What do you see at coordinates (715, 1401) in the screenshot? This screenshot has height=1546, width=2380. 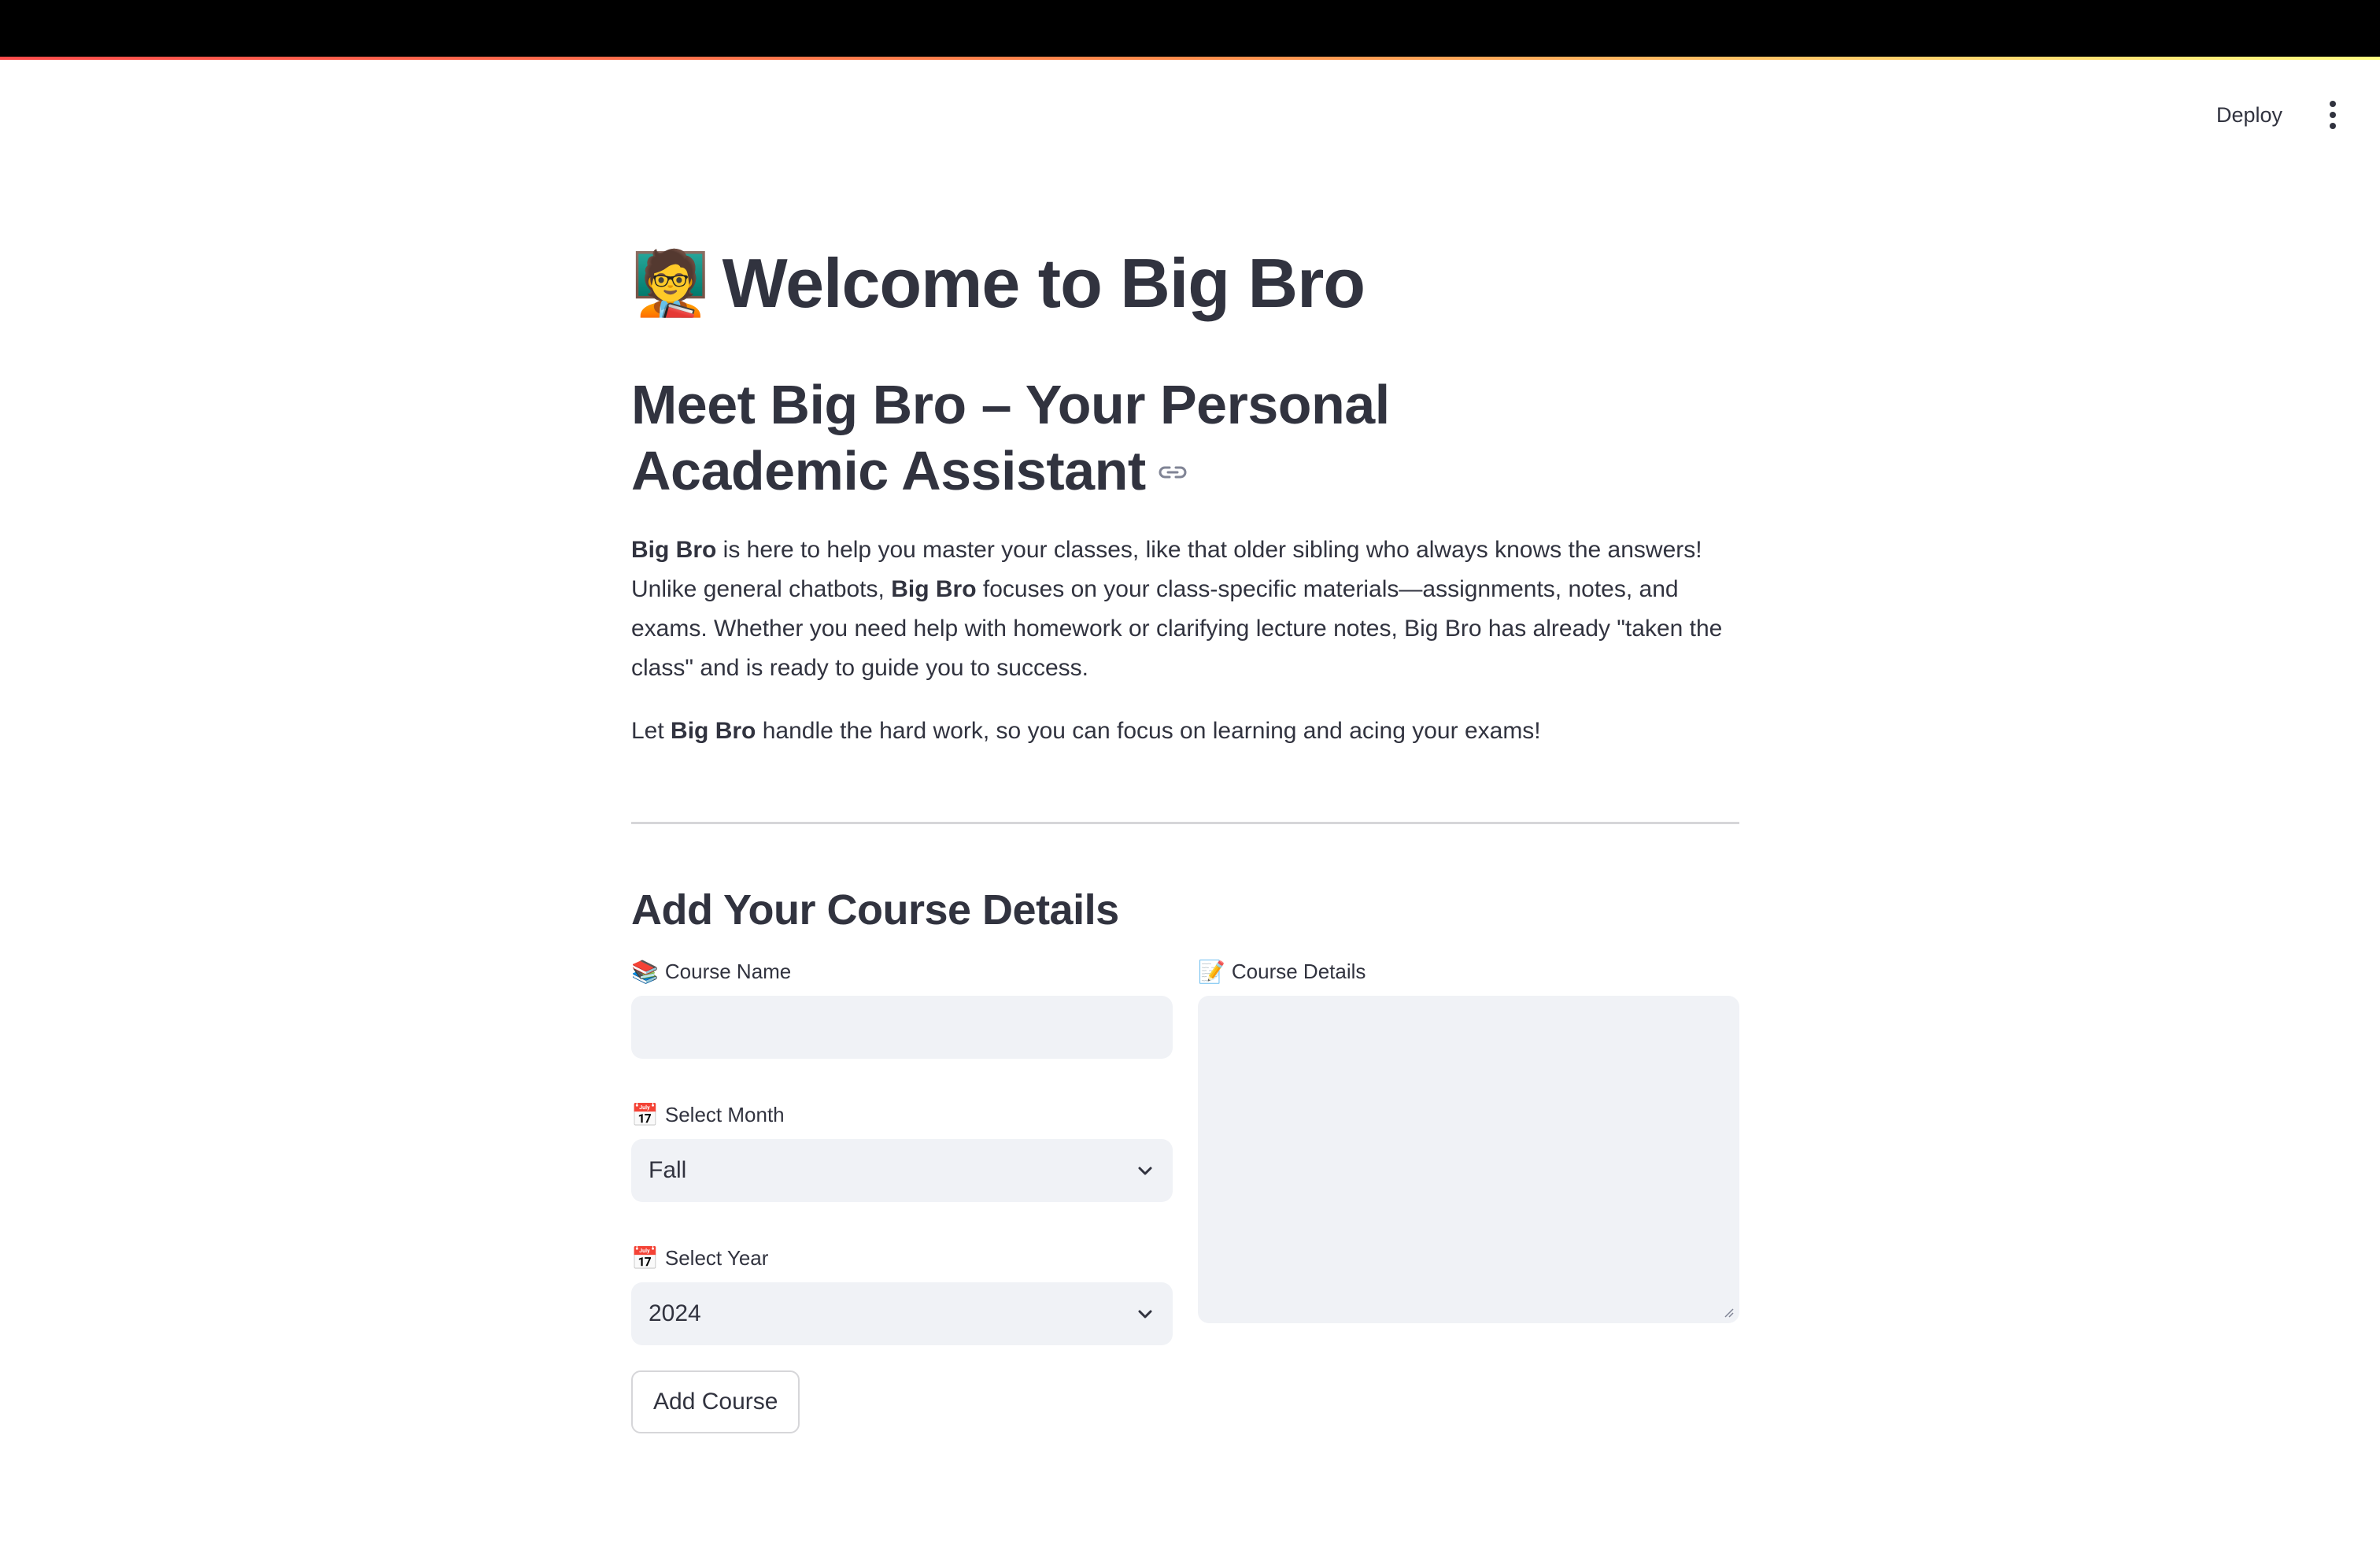 I see `add-course-button: Add Course` at bounding box center [715, 1401].